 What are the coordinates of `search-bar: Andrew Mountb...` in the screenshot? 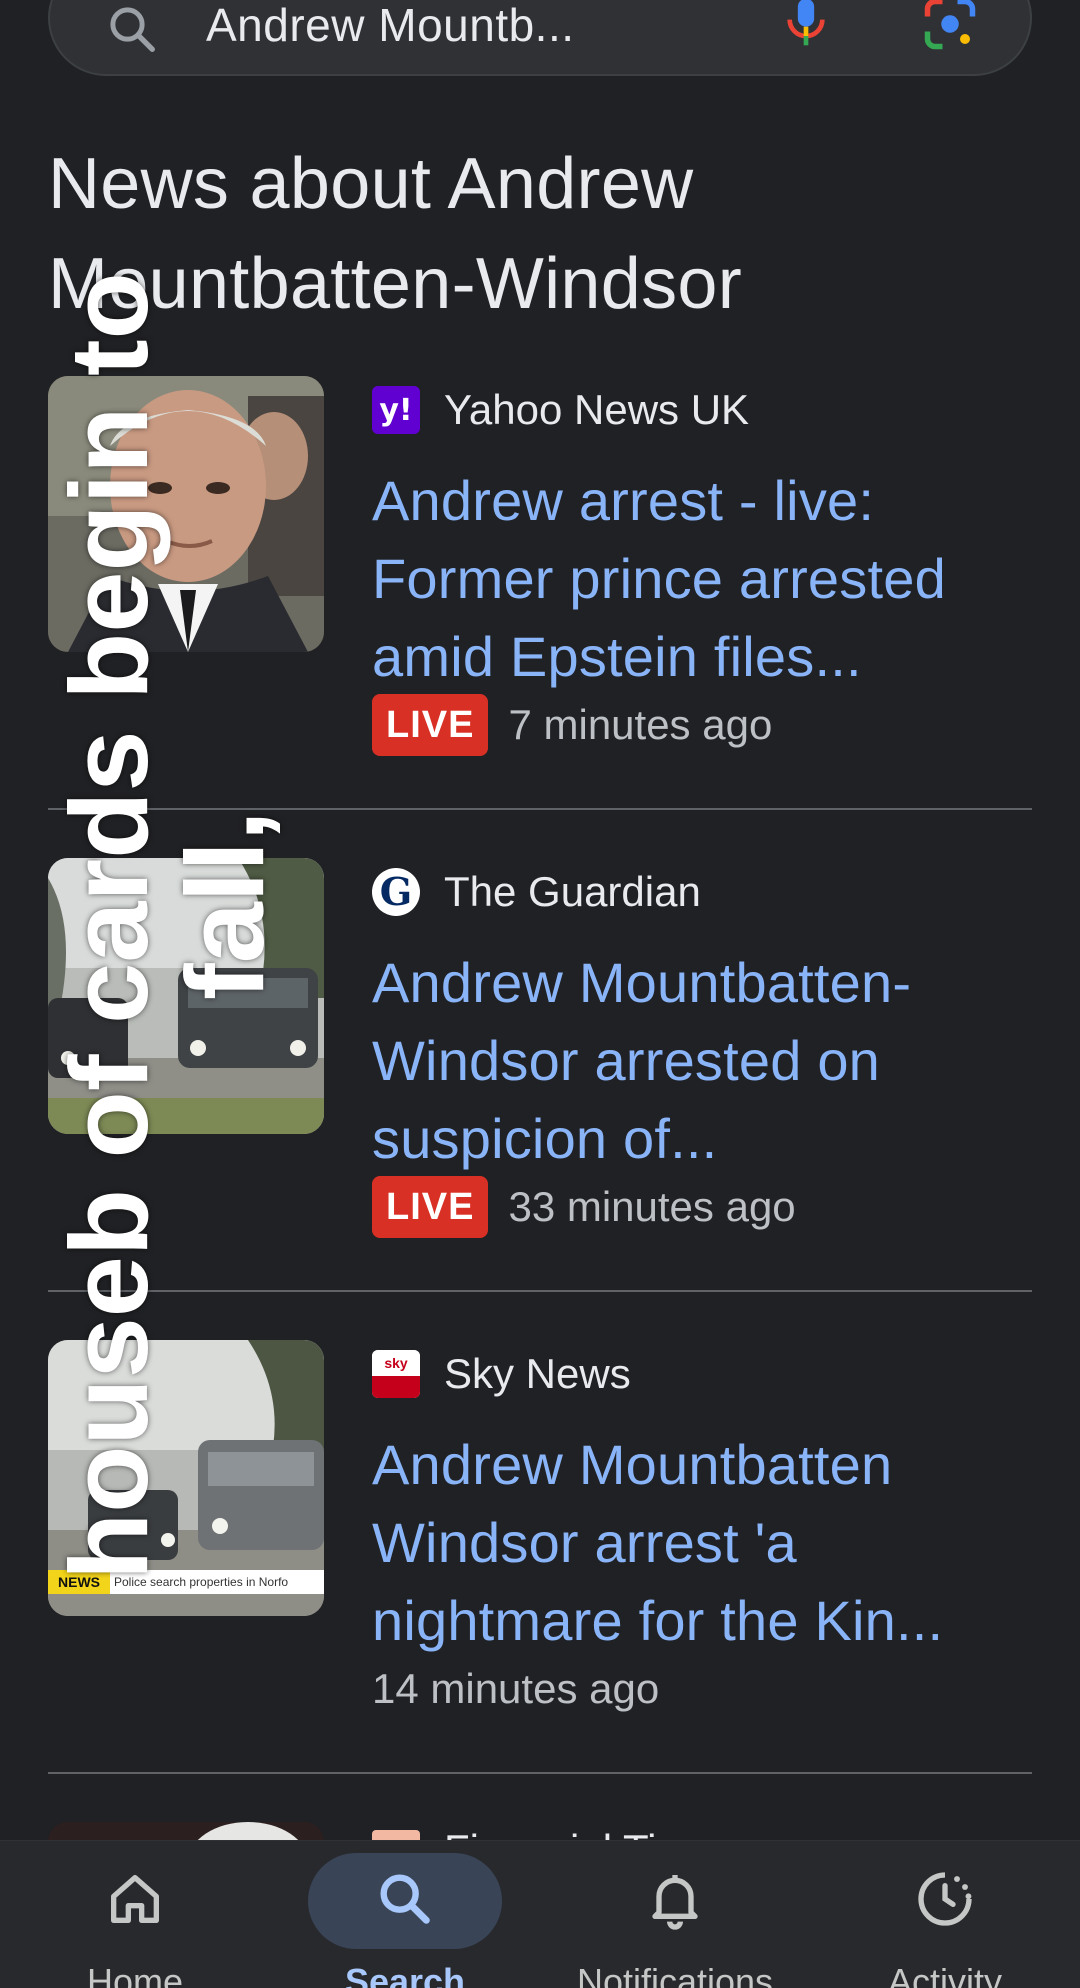 It's located at (540, 38).